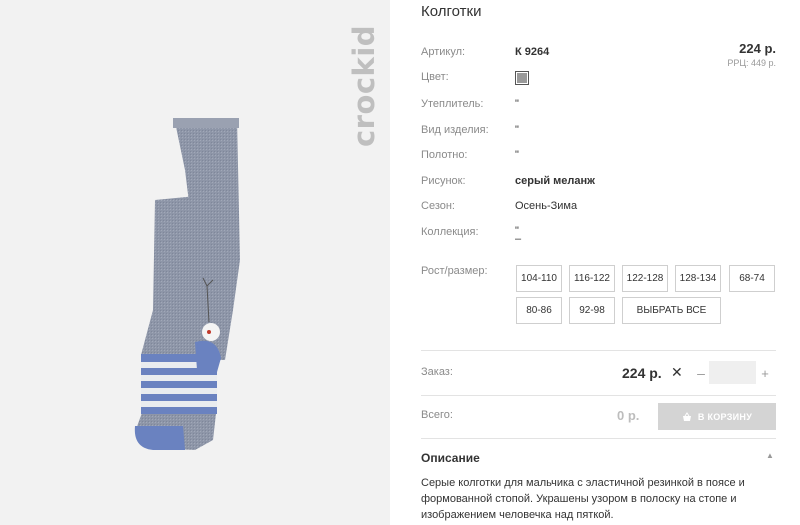  Describe the element at coordinates (438, 206) in the screenshot. I see `season-label: Сезон:` at that location.